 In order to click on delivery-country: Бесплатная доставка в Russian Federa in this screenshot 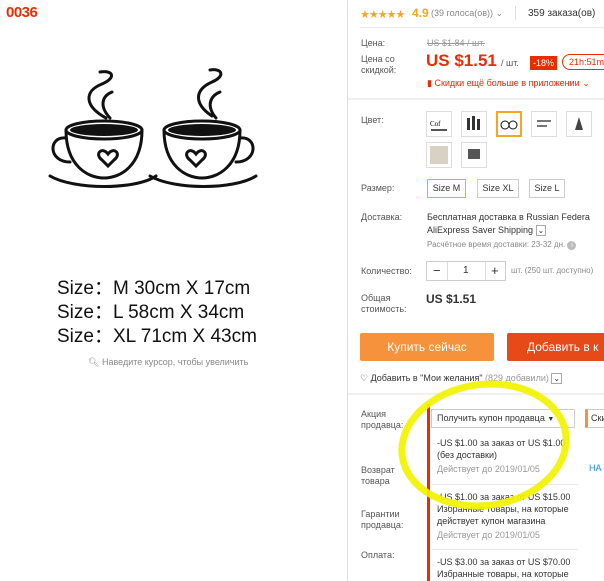, I will do `click(508, 217)`.